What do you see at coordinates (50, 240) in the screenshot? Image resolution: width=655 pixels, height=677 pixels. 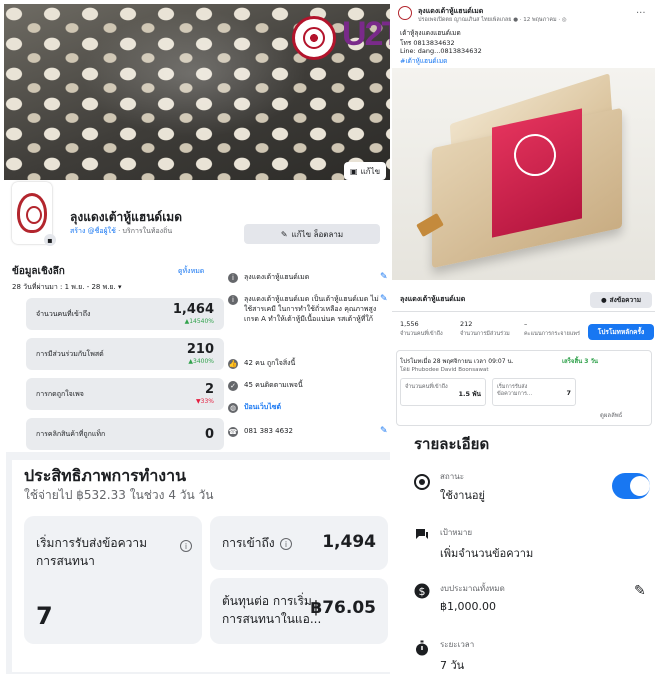 I see `camera-icon: ▪` at bounding box center [50, 240].